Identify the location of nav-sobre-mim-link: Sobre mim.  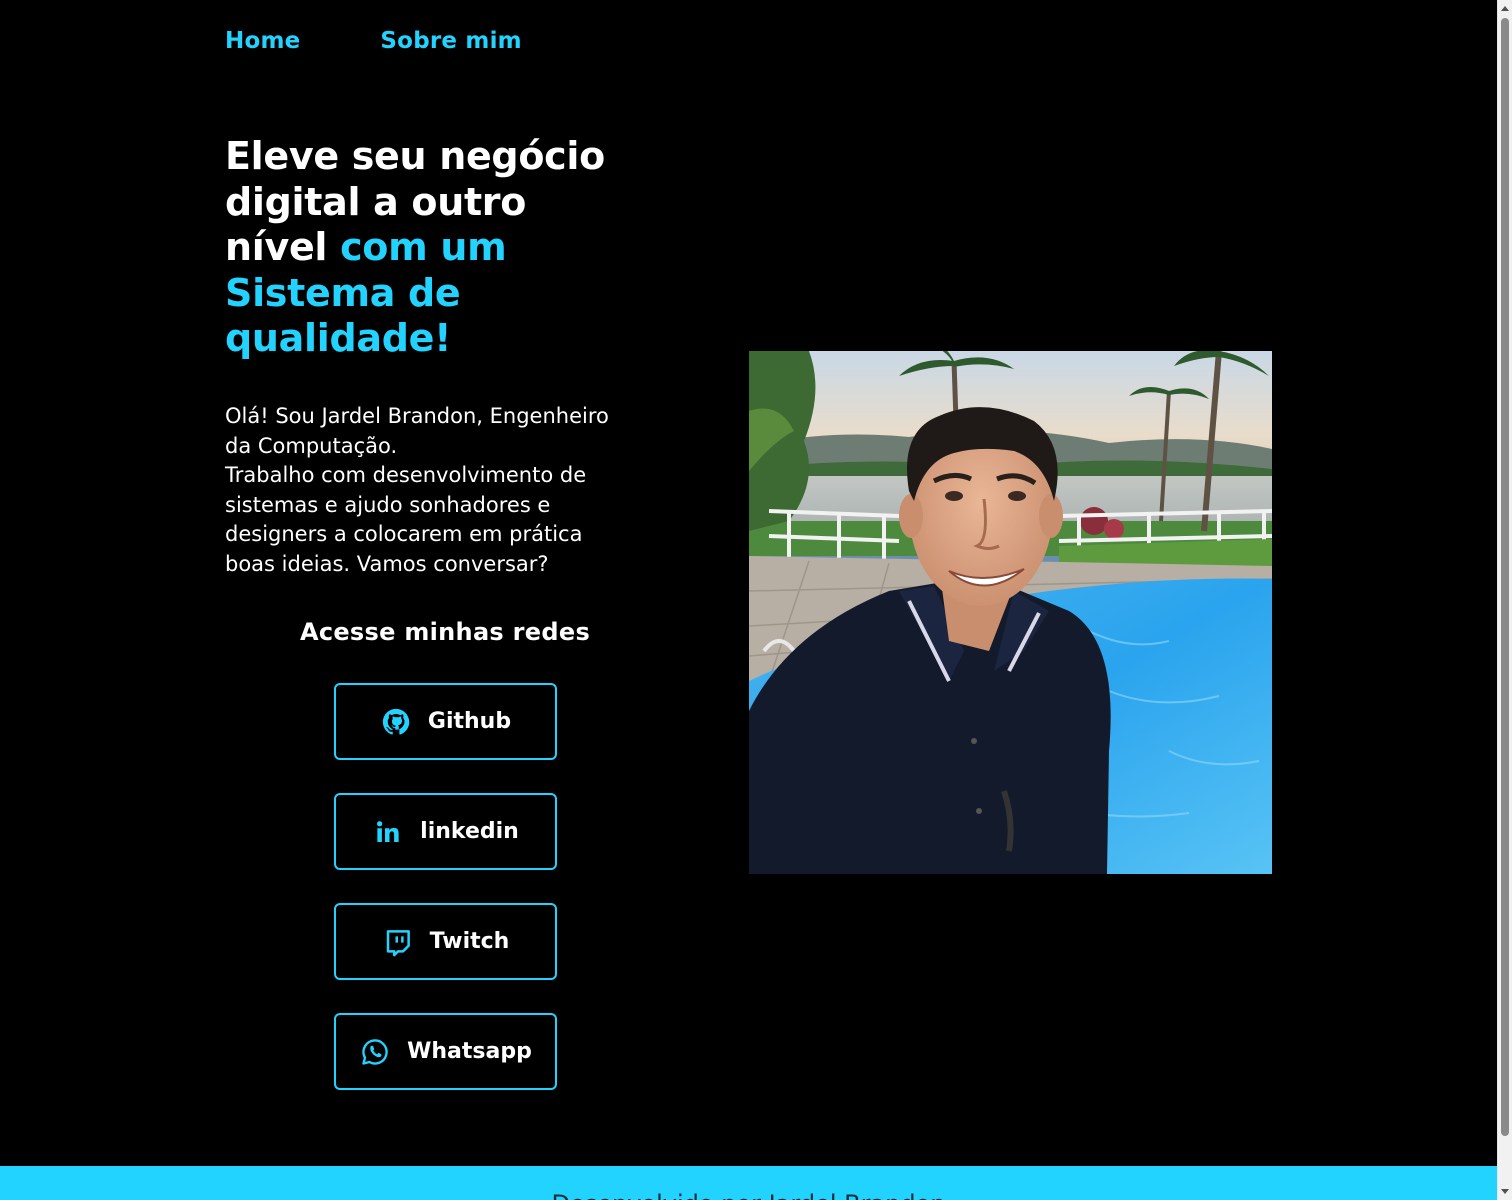
(450, 41).